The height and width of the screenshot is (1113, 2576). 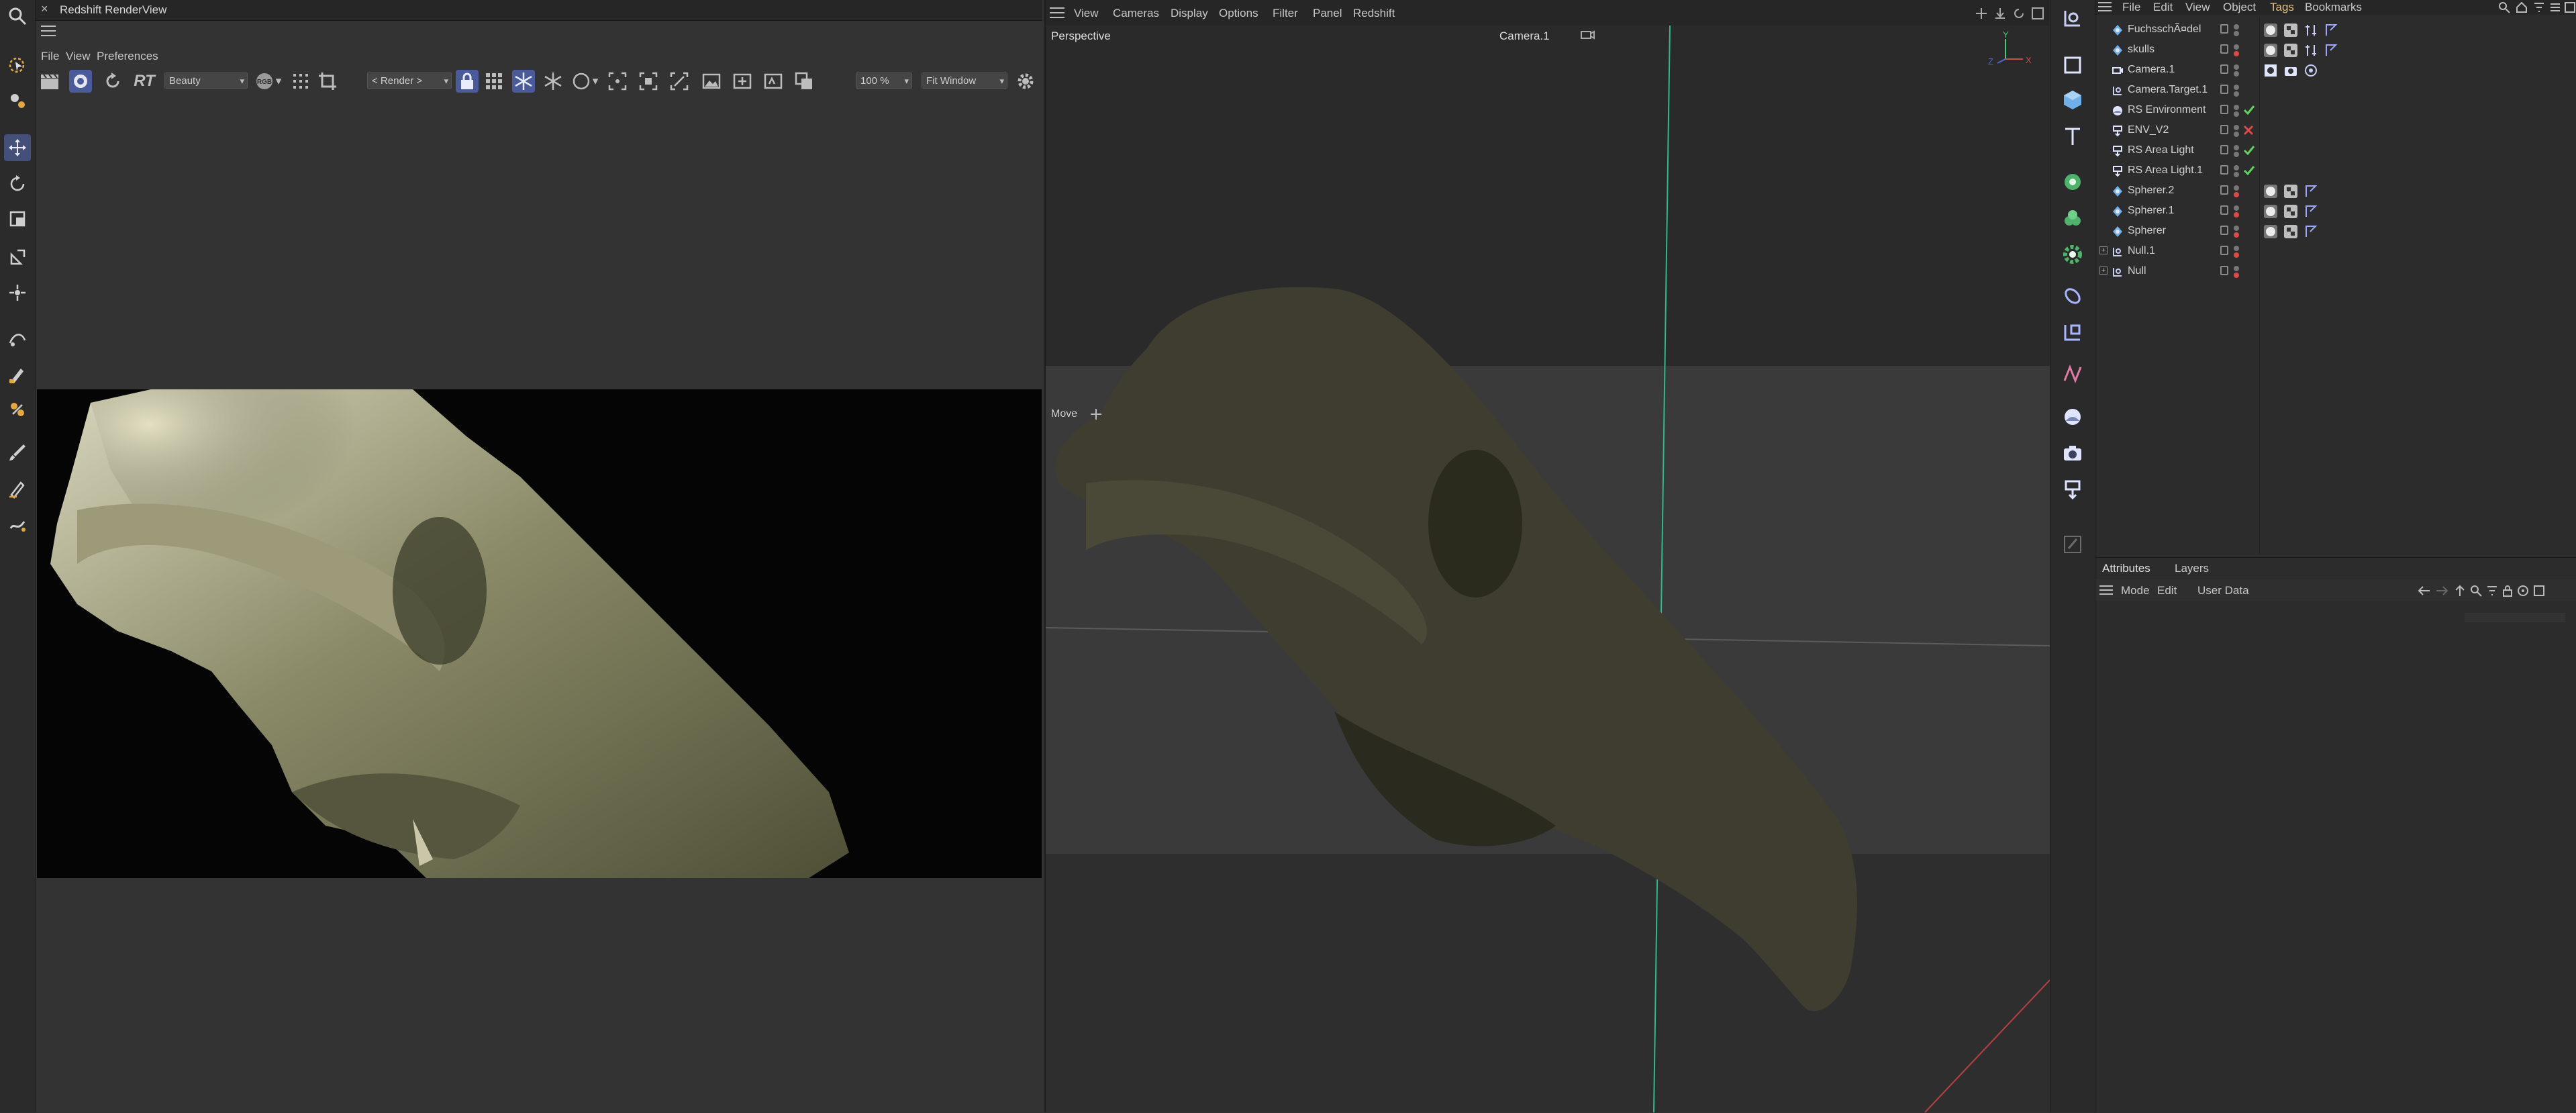 I want to click on refresh-icon, so click(x=112, y=81).